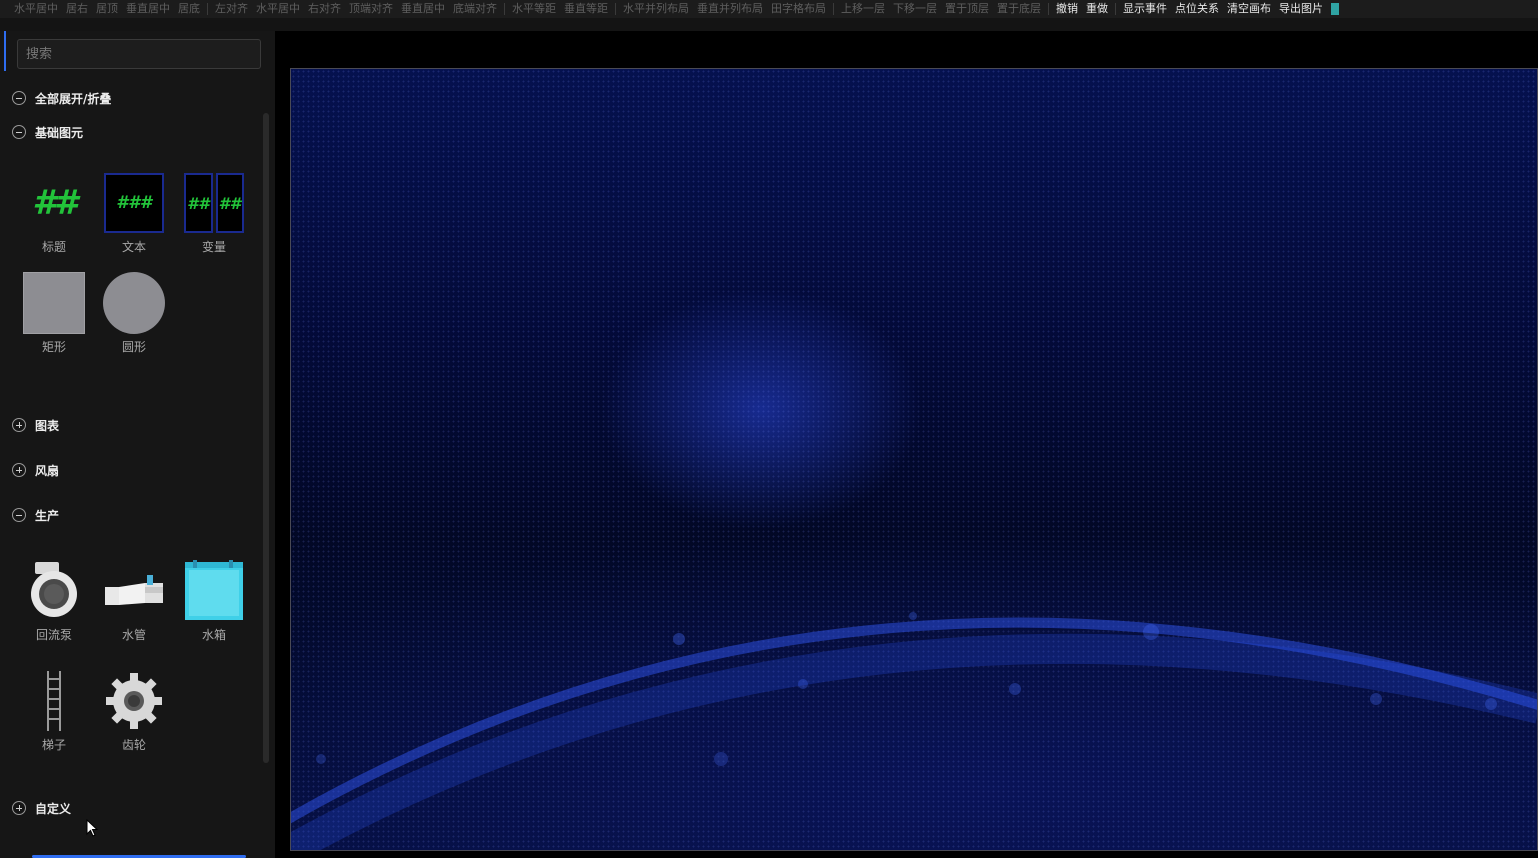 This screenshot has width=1538, height=858. Describe the element at coordinates (1335, 9) in the screenshot. I see `toolbar-overflow-indicator` at that location.